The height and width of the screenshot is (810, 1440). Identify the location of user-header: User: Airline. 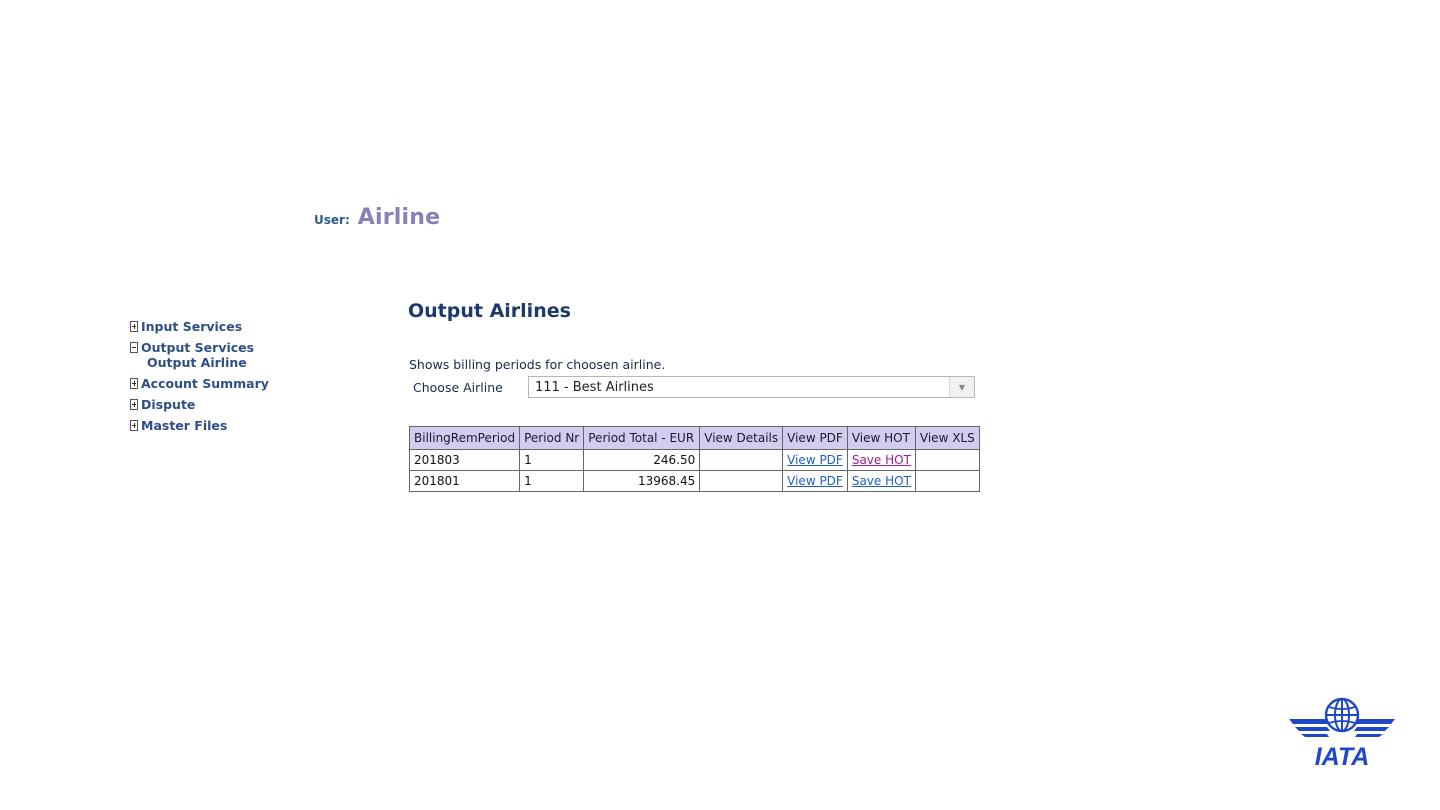
(377, 217).